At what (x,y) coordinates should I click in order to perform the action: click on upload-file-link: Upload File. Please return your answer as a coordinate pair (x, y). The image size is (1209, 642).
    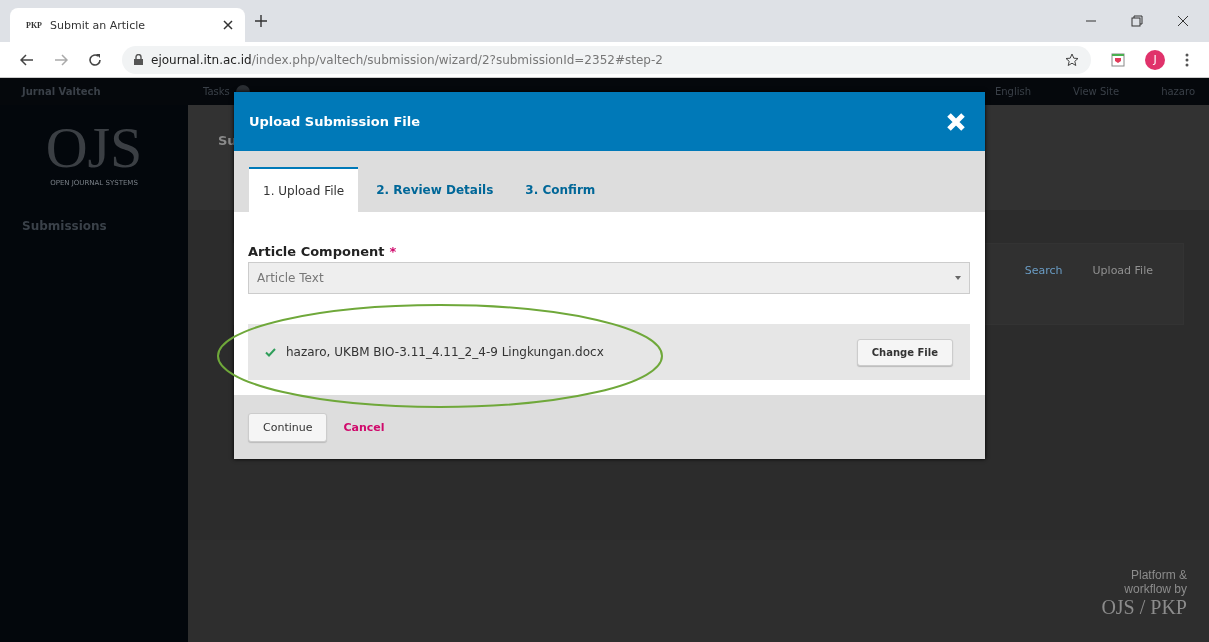
    Looking at the image, I should click on (1122, 294).